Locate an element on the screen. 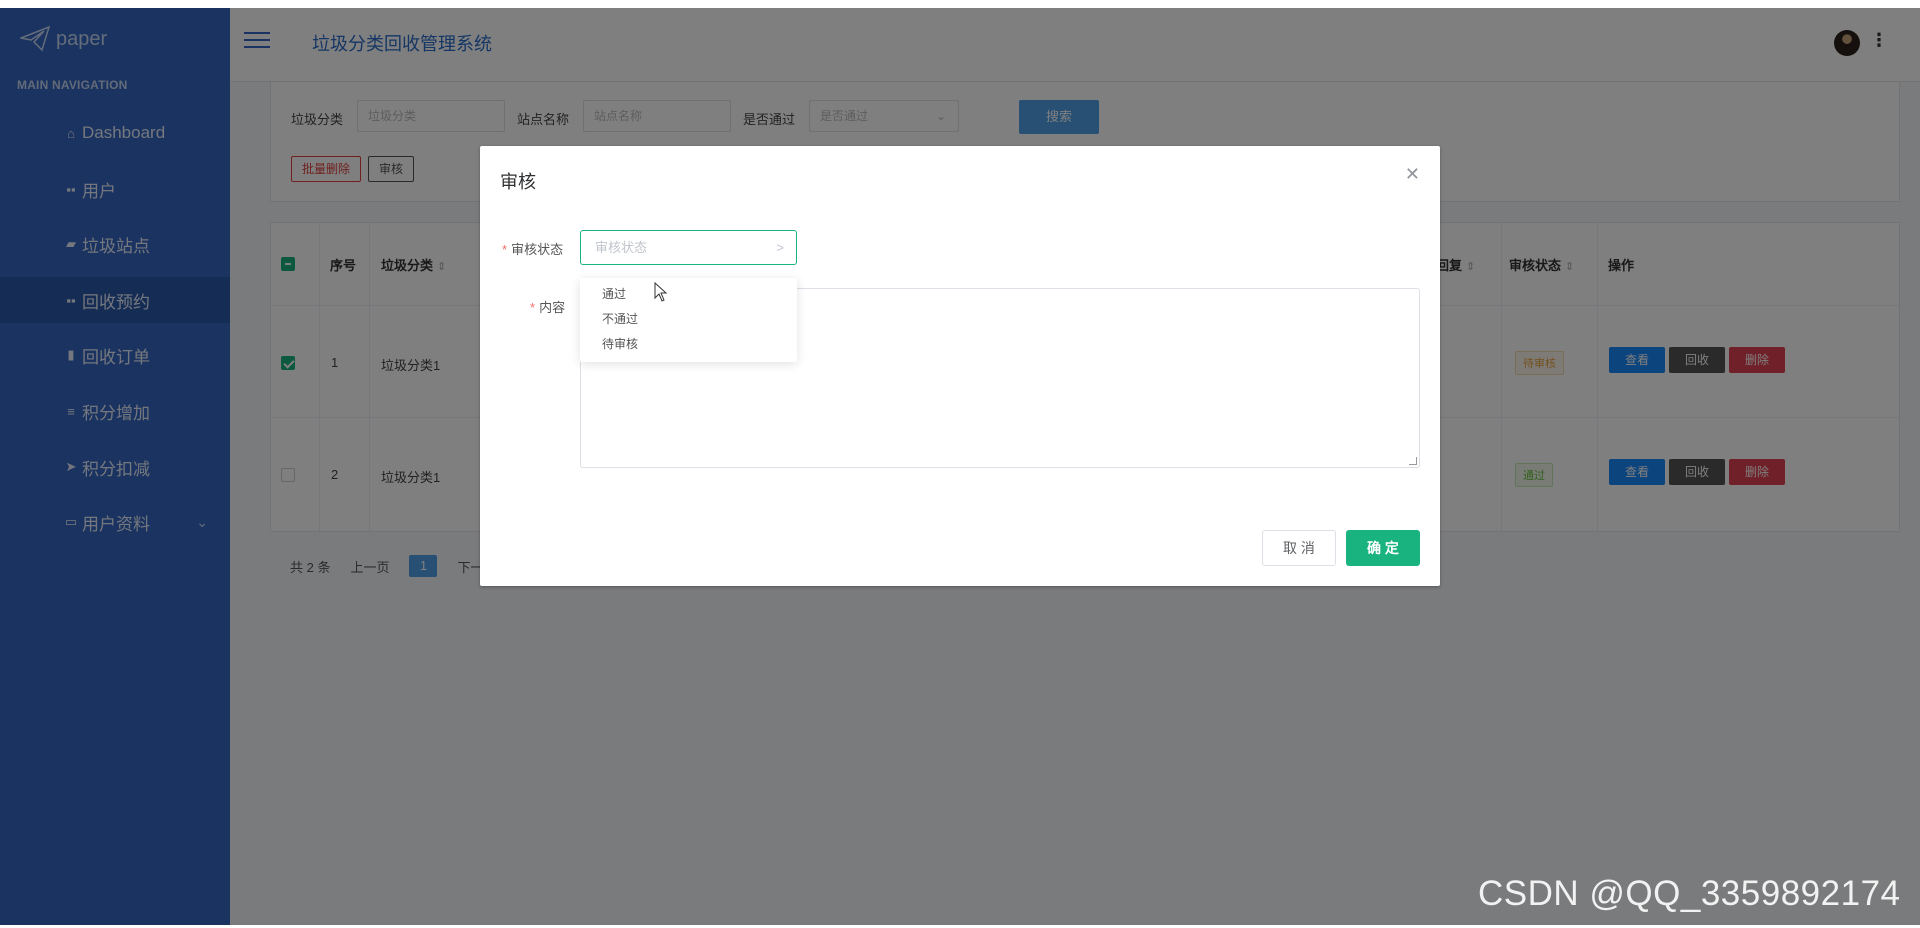 The image size is (1920, 928). review-status-dropdown: 通过 不通过 待审核 is located at coordinates (688, 320).